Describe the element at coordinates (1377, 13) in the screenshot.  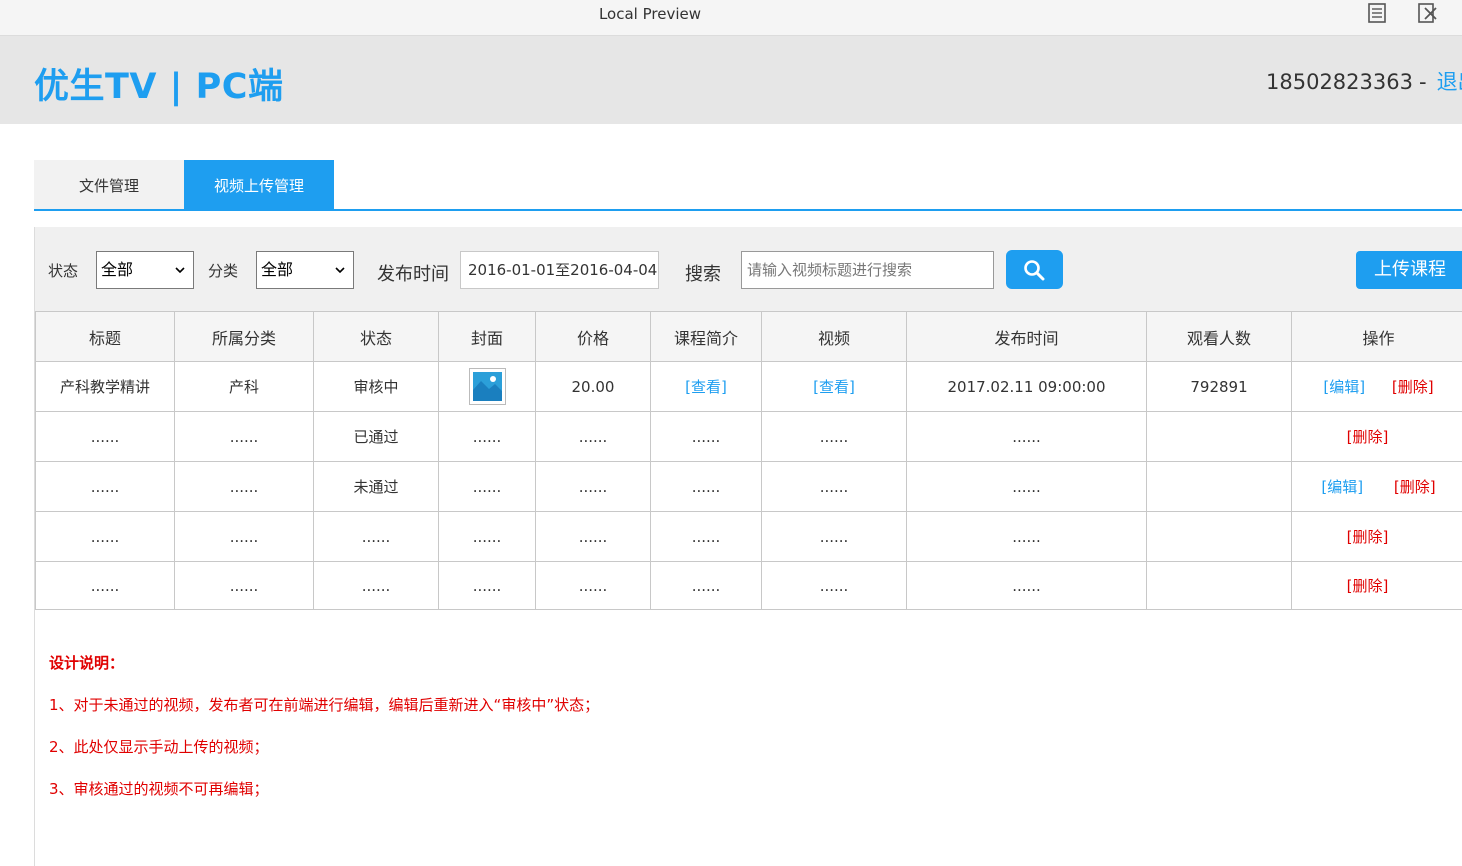
I see `document-icon` at that location.